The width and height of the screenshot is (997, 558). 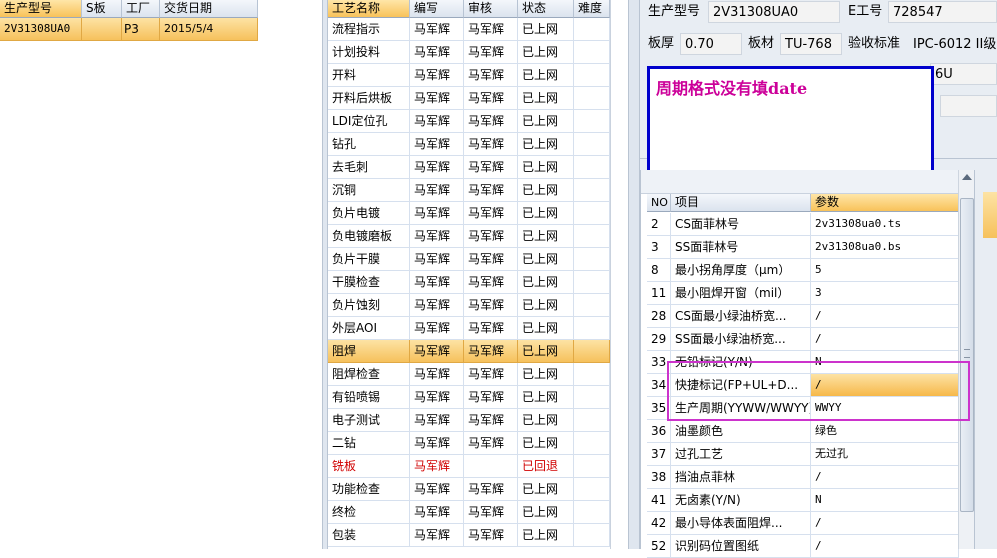 What do you see at coordinates (885, 203) in the screenshot?
I see `col-header-param: 参数` at bounding box center [885, 203].